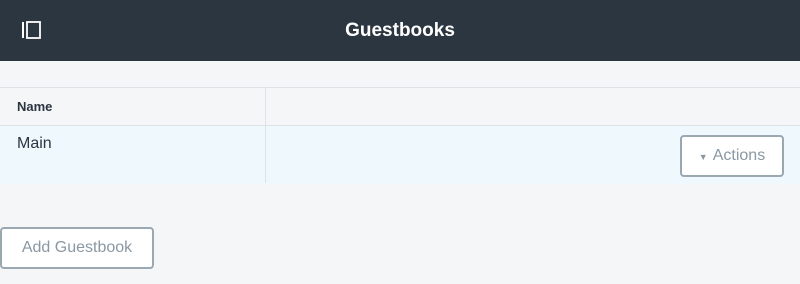  I want to click on column-divider, so click(265, 135).